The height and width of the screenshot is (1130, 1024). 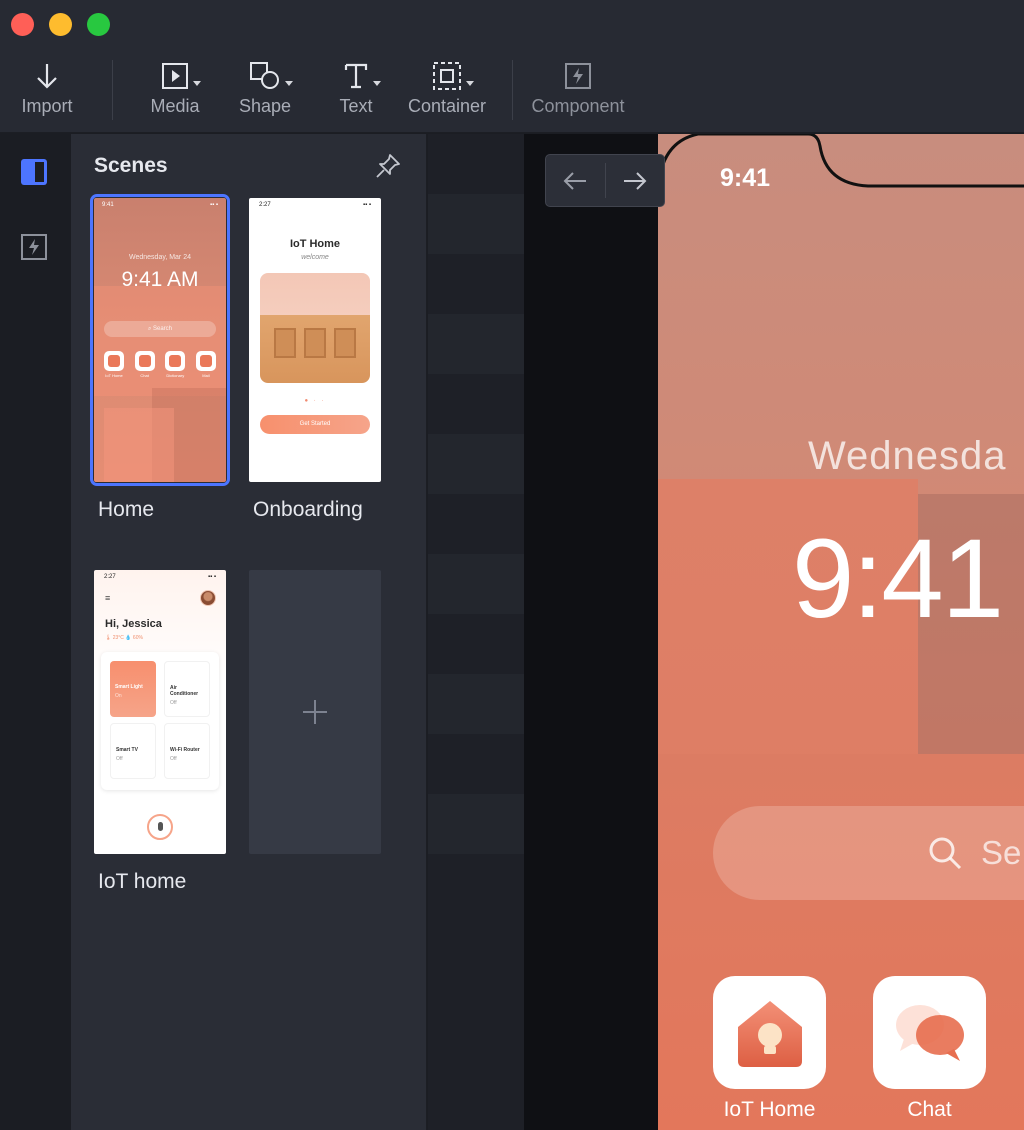 What do you see at coordinates (745, 178) in the screenshot?
I see `status-bar-time: 9:41` at bounding box center [745, 178].